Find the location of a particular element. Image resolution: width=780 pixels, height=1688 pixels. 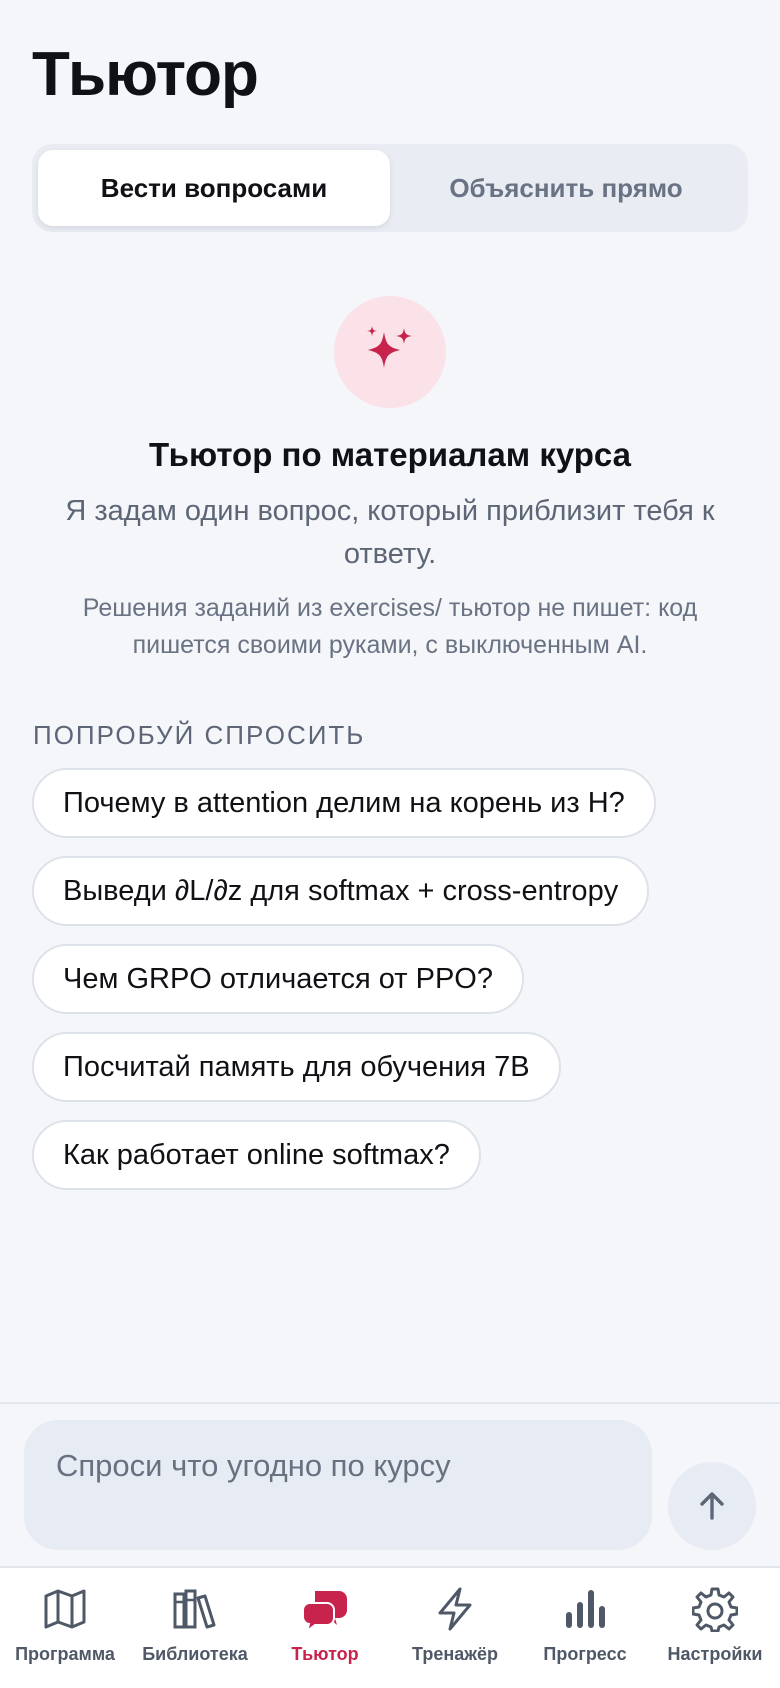

suggestions-label: ПОПРОБУЙ СПРОСИТЬ is located at coordinates (199, 735).